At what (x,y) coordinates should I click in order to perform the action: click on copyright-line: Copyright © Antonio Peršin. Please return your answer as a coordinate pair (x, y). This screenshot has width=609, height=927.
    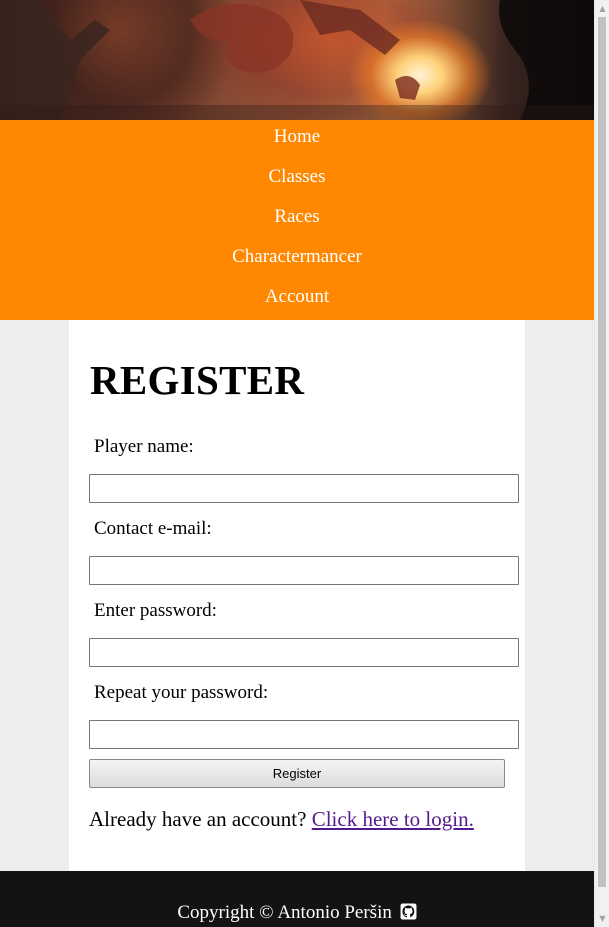
    Looking at the image, I should click on (297, 914).